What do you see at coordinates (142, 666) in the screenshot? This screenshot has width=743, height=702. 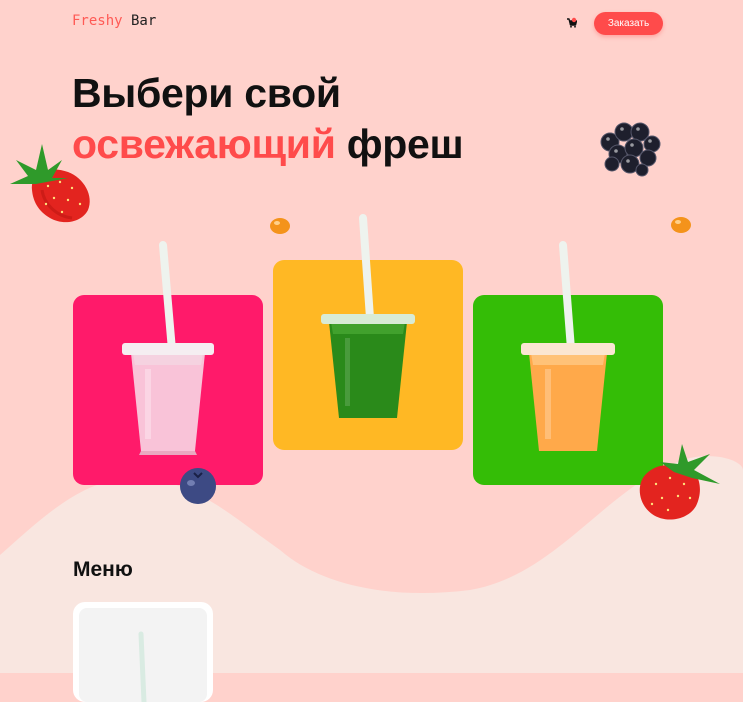 I see `drink-icon` at bounding box center [142, 666].